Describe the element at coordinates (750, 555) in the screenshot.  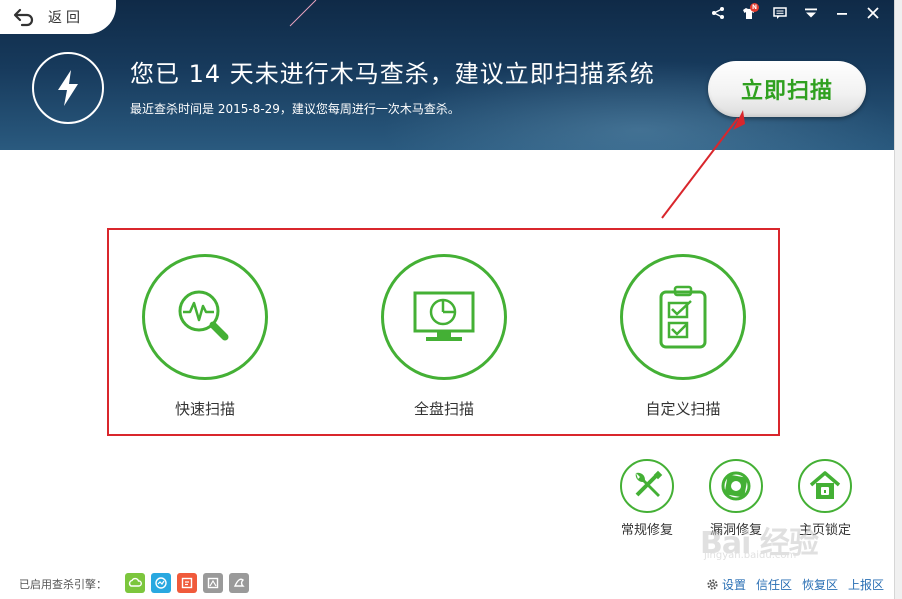
I see `watermark-url: jingyan.baidu.com` at that location.